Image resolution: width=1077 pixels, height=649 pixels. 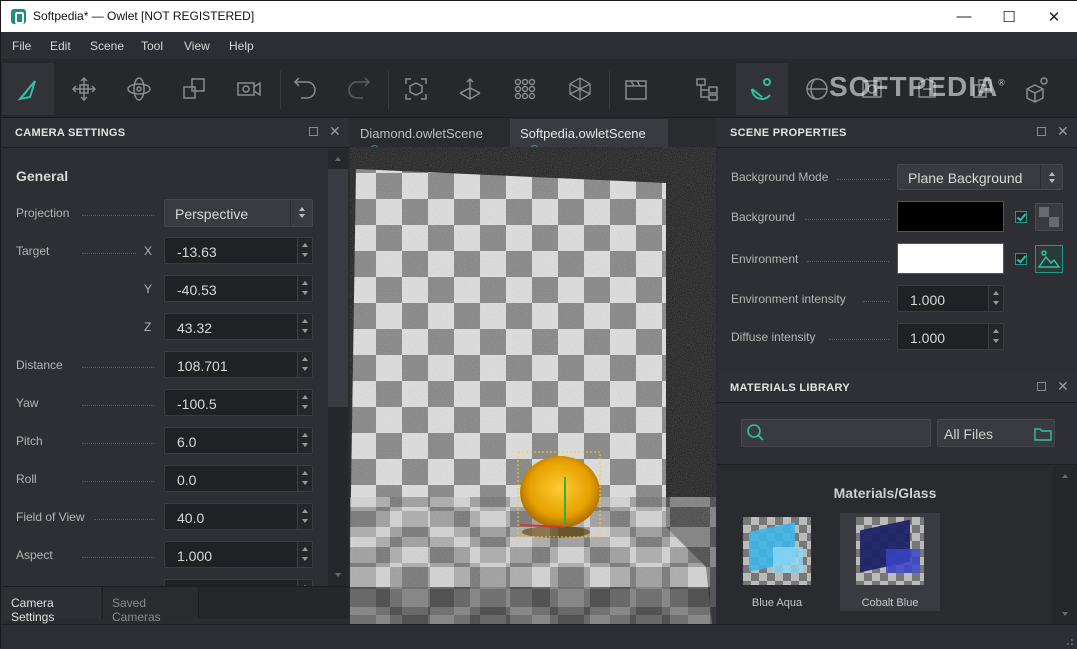 What do you see at coordinates (197, 46) in the screenshot?
I see `menu-view: View` at bounding box center [197, 46].